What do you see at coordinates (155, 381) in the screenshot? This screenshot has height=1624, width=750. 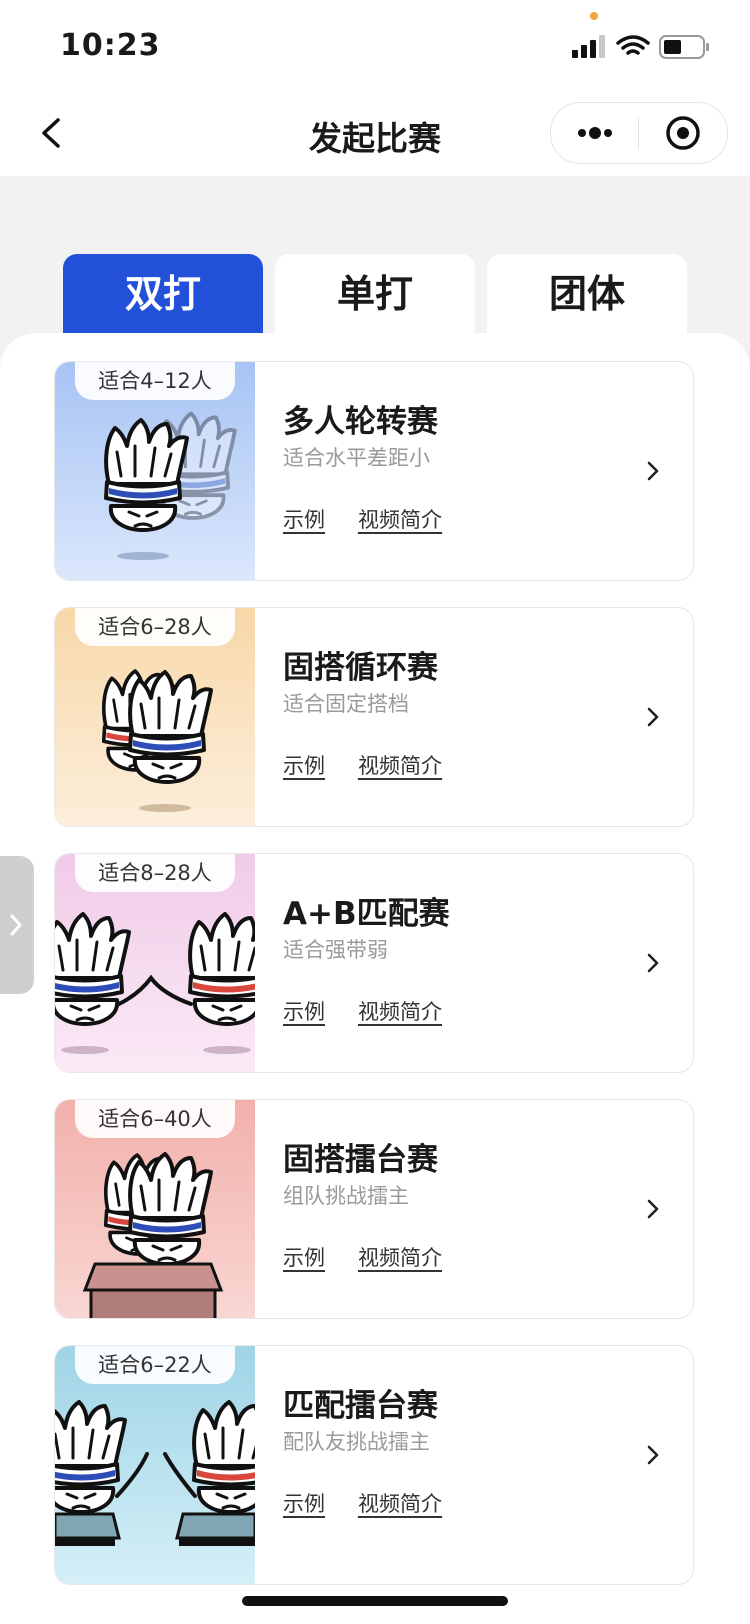 I see `player-range-badge: 适合4–12人` at bounding box center [155, 381].